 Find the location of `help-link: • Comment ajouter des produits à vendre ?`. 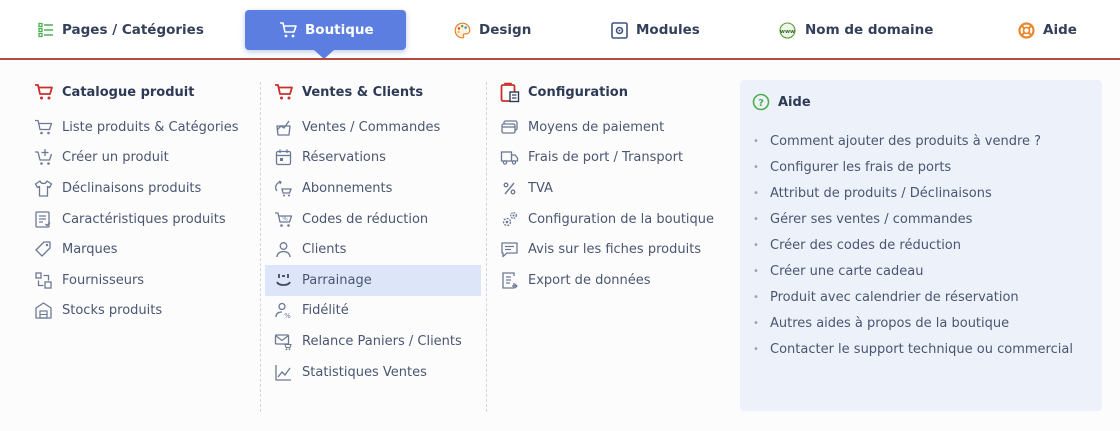

help-link: • Comment ajouter des produits à vendre ? is located at coordinates (920, 141).